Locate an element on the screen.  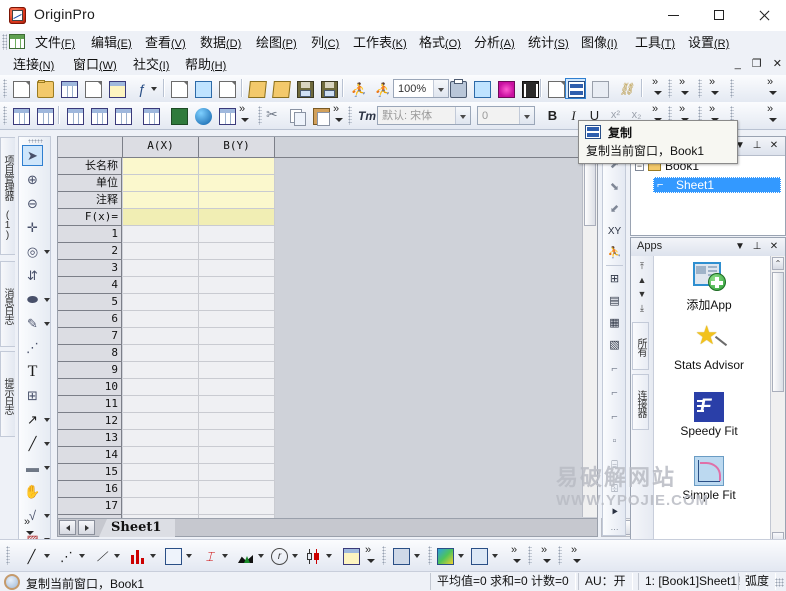
mdi-minimize-button: _ is located at coordinates (738, 64).